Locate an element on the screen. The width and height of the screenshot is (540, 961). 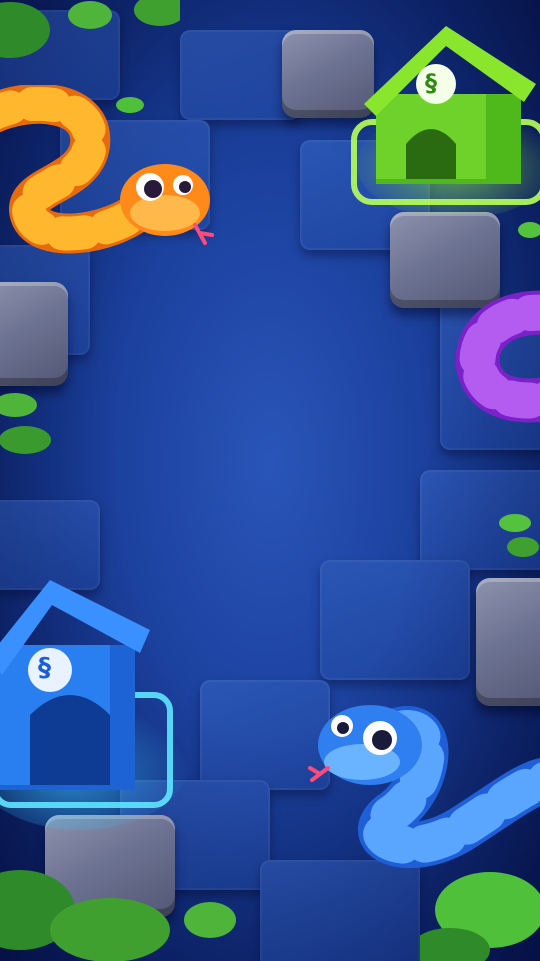
green-snake-house: § is located at coordinates (443, 114).